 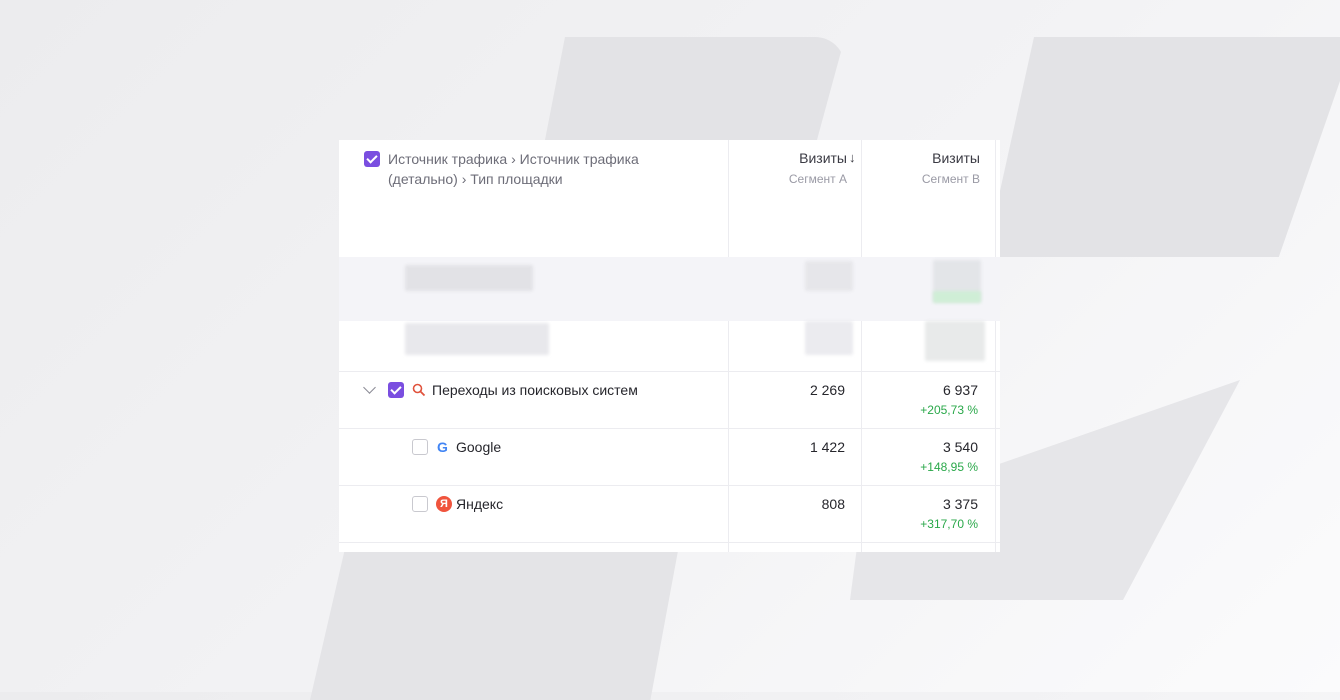 What do you see at coordinates (852, 157) in the screenshot?
I see `sort-desc-icon: ↓` at bounding box center [852, 157].